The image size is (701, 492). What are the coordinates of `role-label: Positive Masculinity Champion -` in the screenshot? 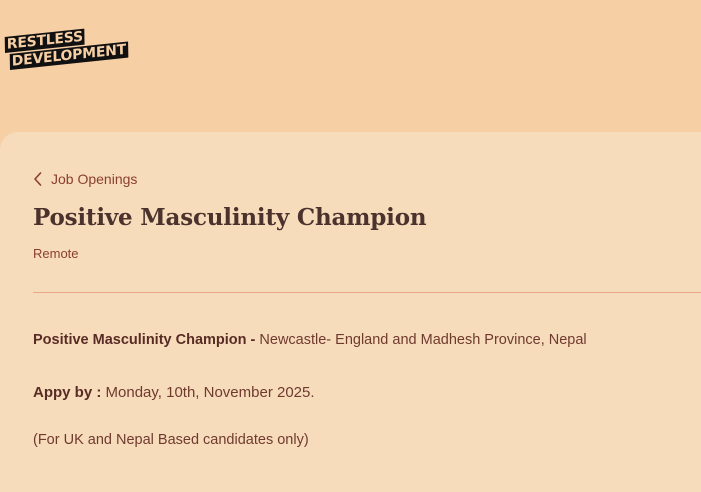 It's located at (144, 340).